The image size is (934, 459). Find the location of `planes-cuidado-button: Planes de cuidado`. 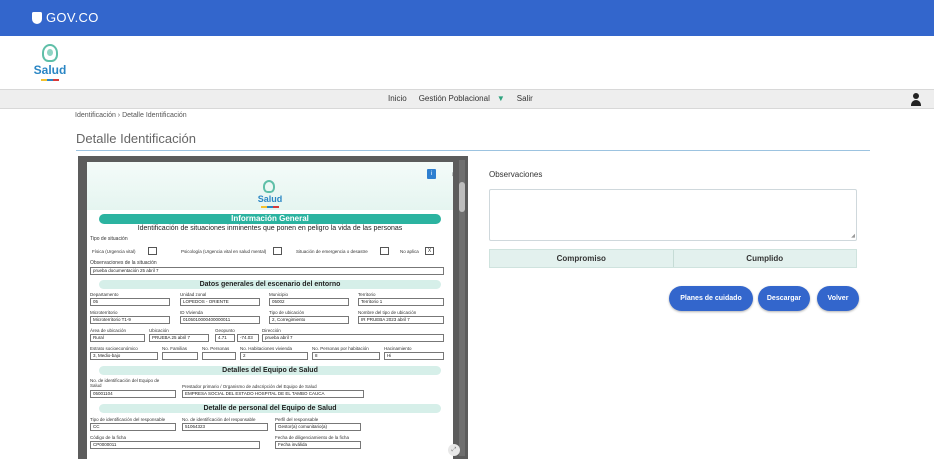

planes-cuidado-button: Planes de cuidado is located at coordinates (711, 298).